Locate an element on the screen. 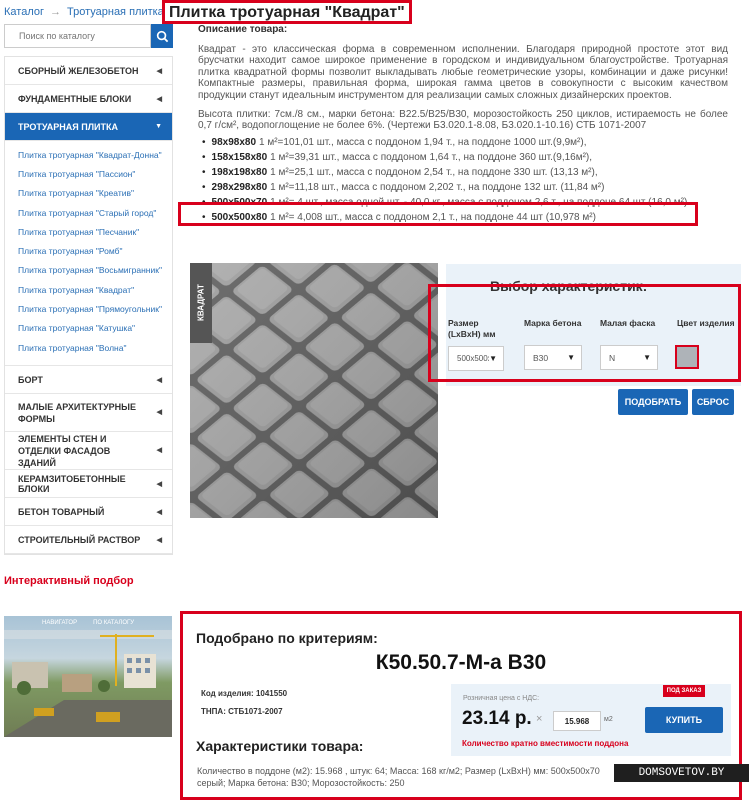  price: 23.14 р. is located at coordinates (497, 718).